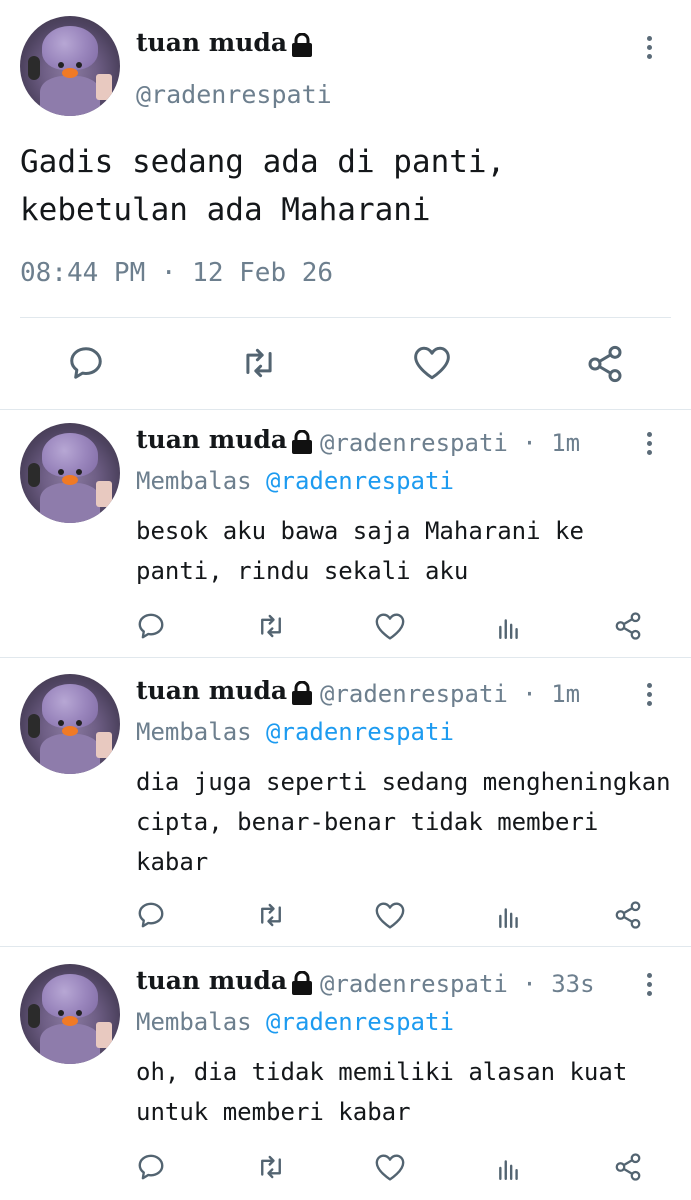 The width and height of the screenshot is (691, 1200). Describe the element at coordinates (176, 273) in the screenshot. I see `tweet-timestamp: 08:44 PM · 12 Feb 26` at that location.